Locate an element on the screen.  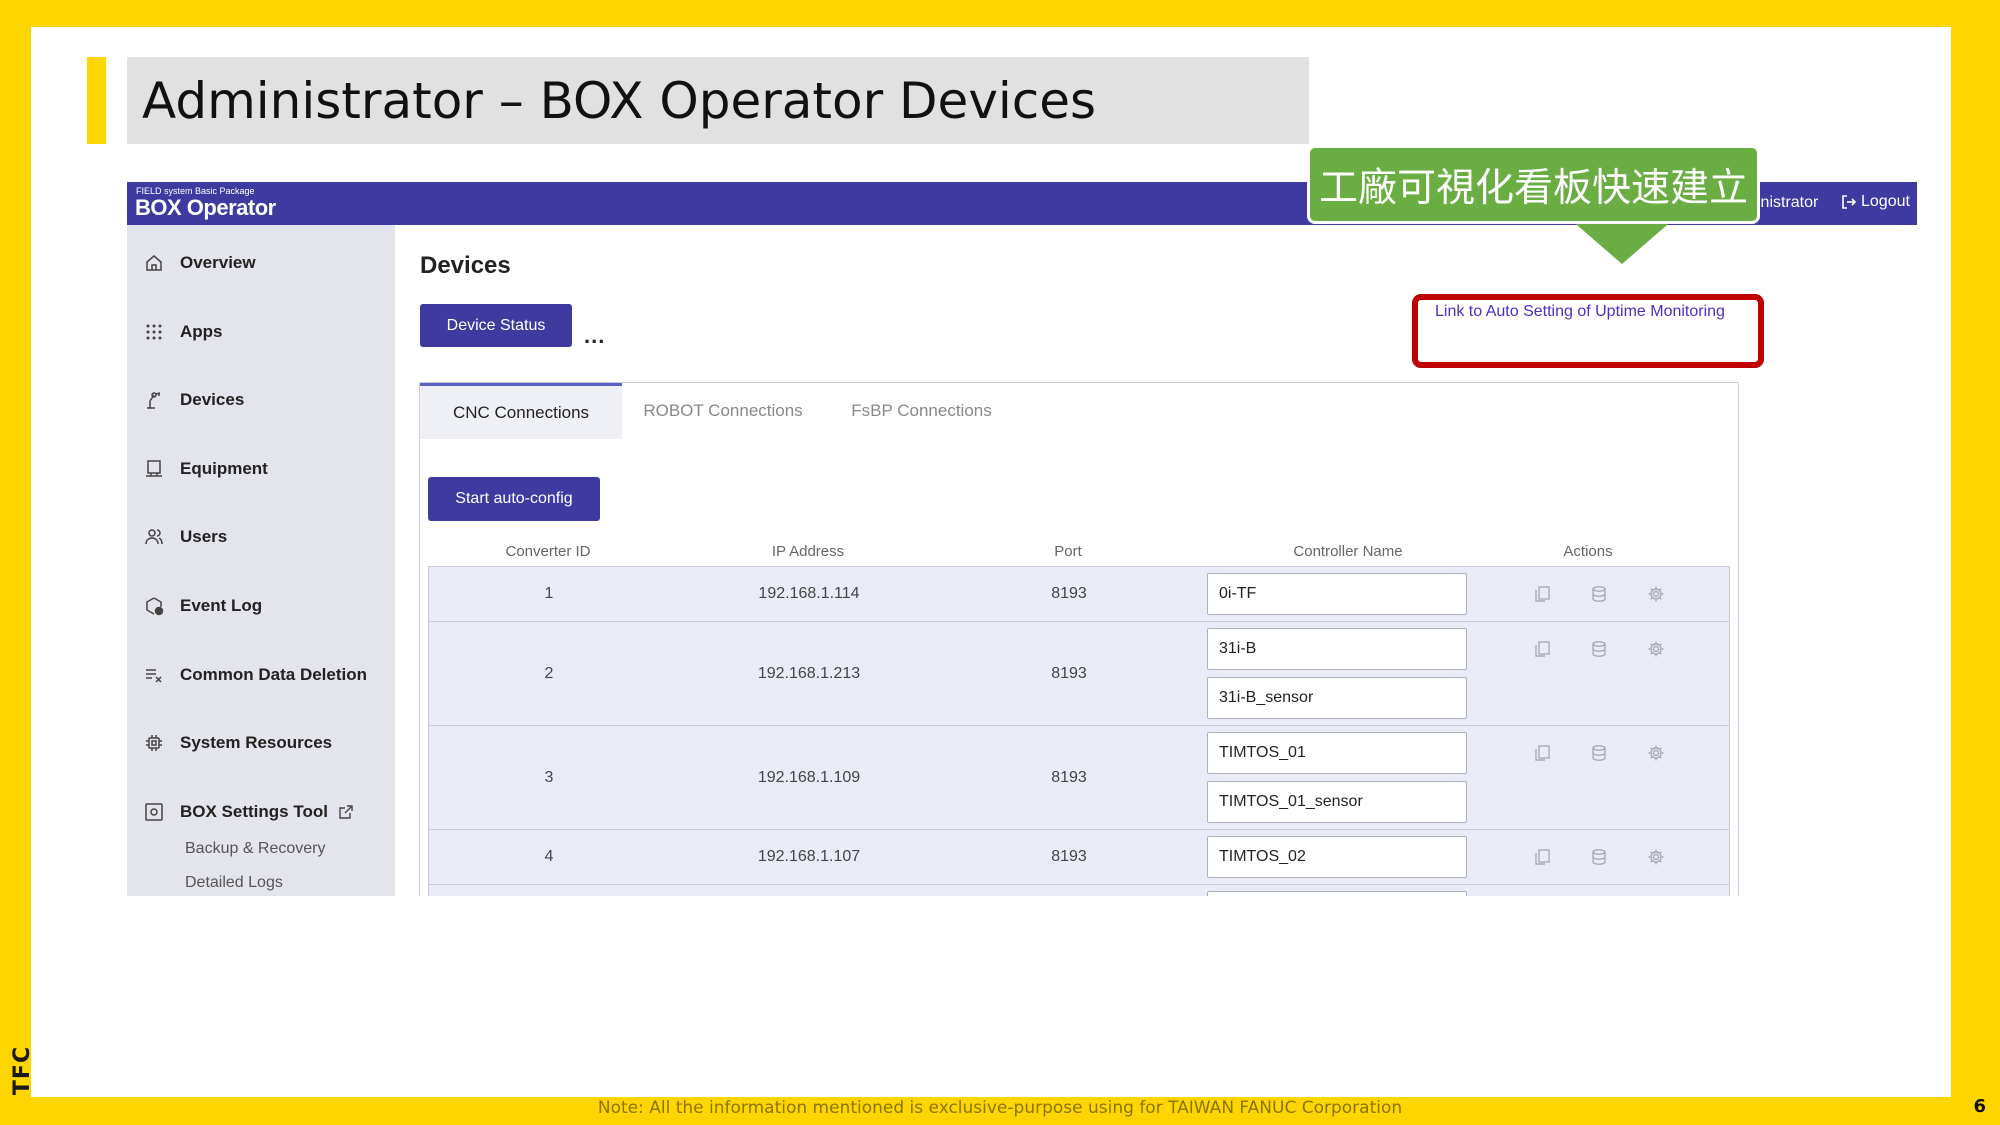
event-log-icon is located at coordinates (154, 606).